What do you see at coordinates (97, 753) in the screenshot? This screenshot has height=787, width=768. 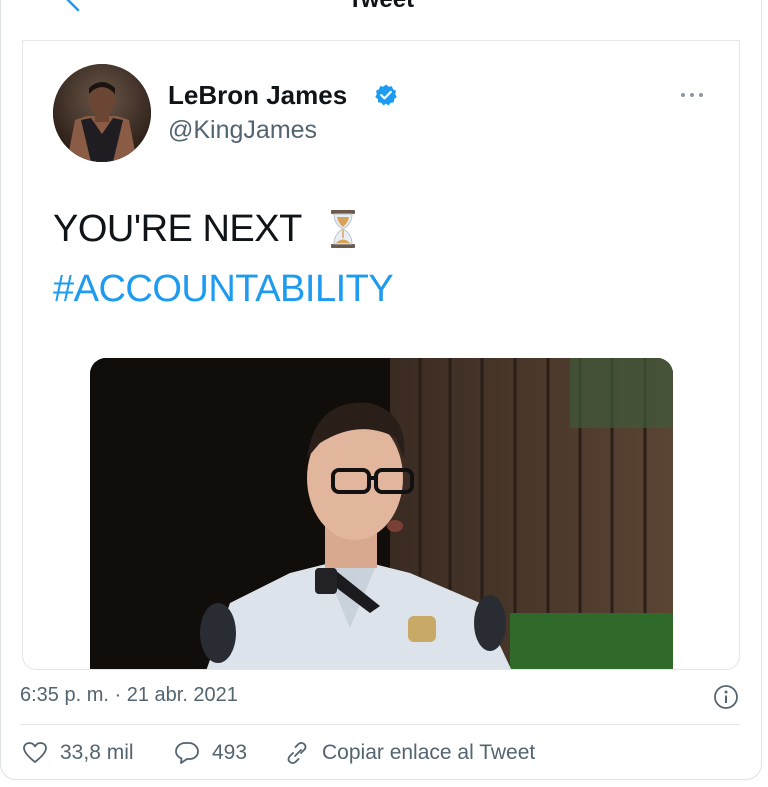 I see `like-count: 33,8 mil` at bounding box center [97, 753].